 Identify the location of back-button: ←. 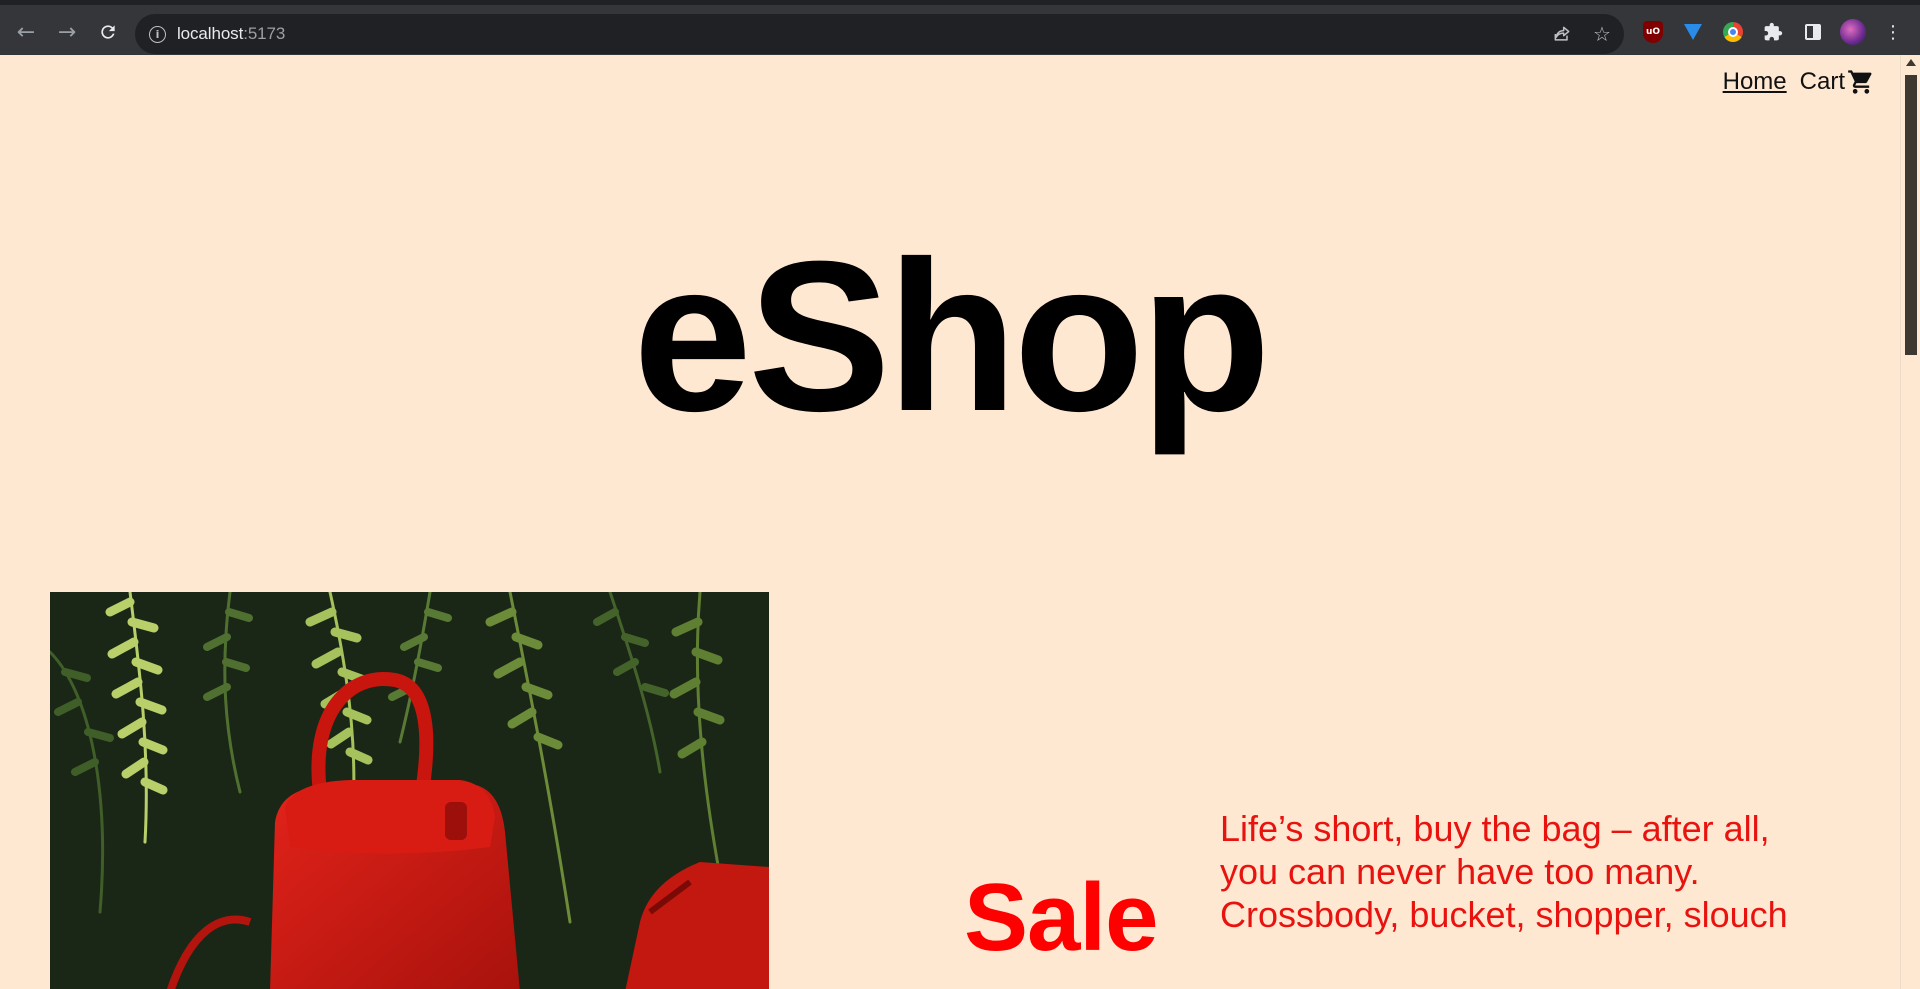
(26, 32).